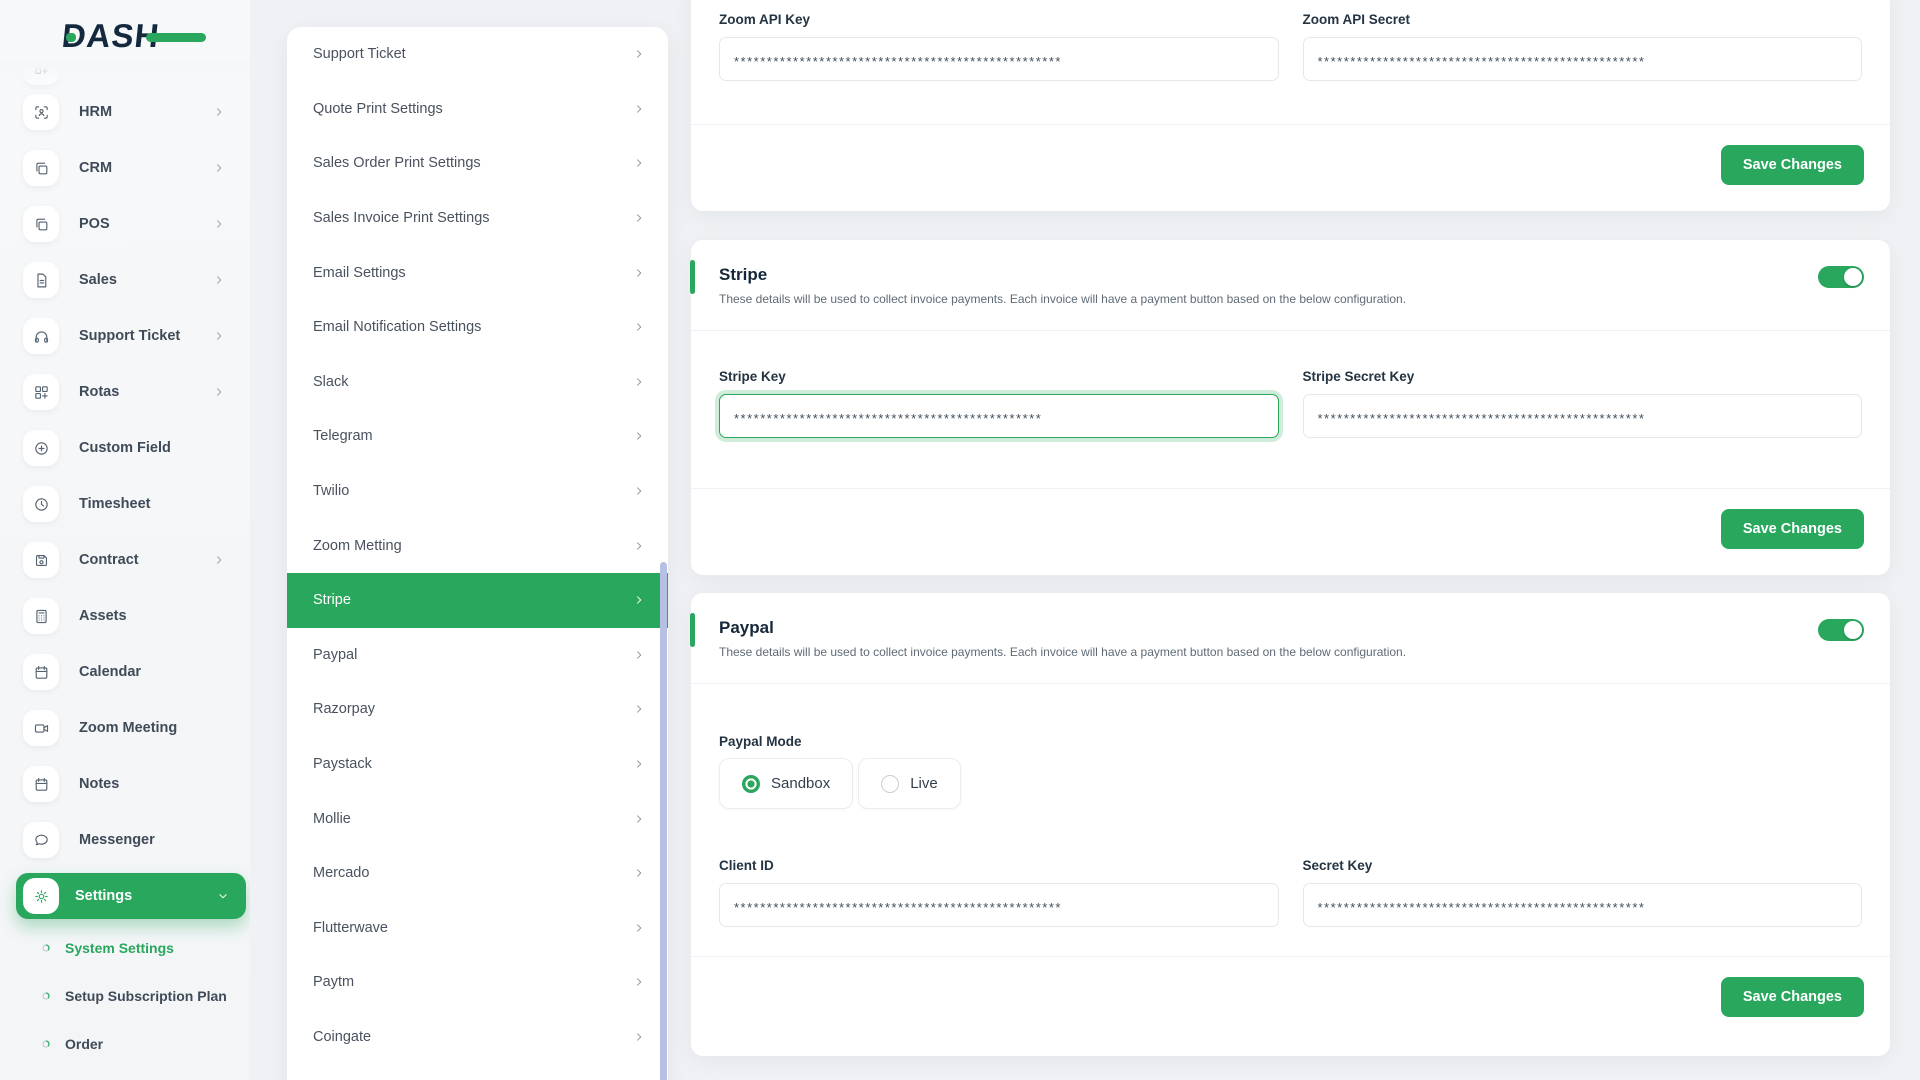 This screenshot has height=1080, width=1920. I want to click on sidebar-item-assets: Assets, so click(125, 616).